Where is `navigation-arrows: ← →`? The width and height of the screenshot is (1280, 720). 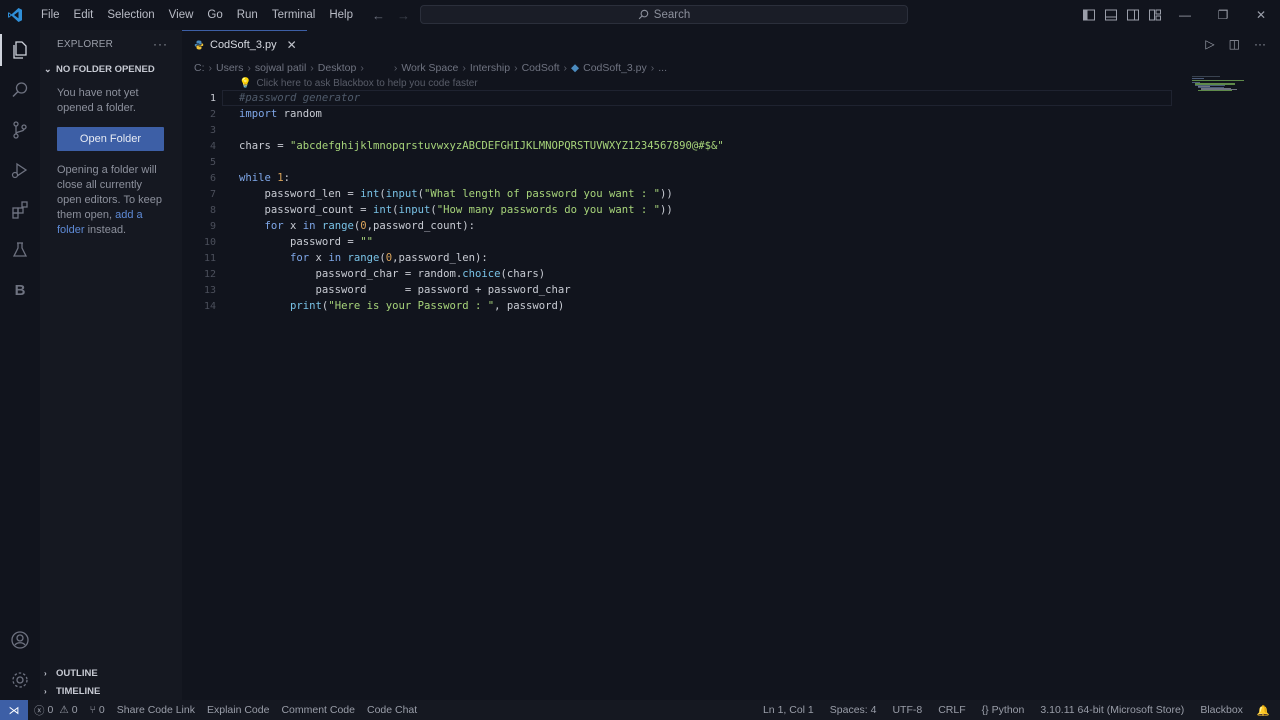 navigation-arrows: ← → is located at coordinates (391, 15).